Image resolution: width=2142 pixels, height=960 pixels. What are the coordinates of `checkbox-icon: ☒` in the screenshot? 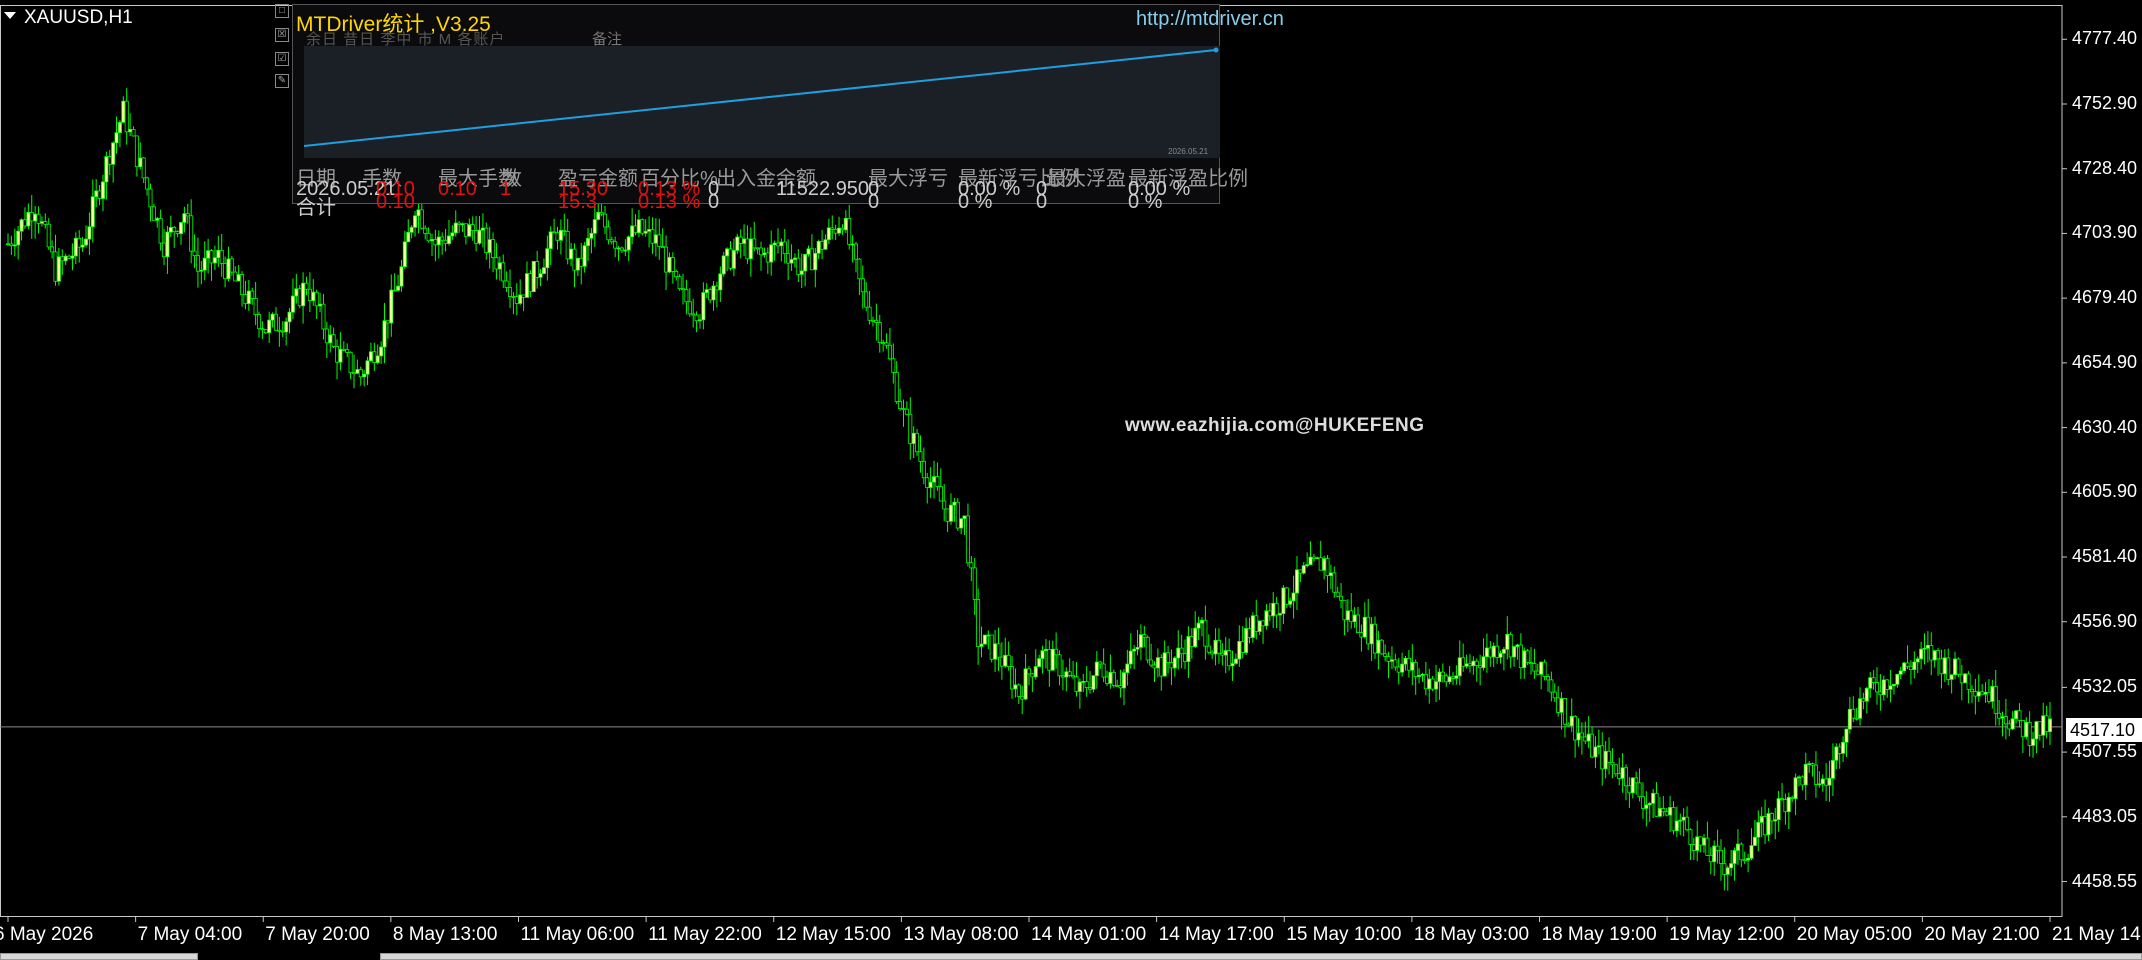 It's located at (282, 35).